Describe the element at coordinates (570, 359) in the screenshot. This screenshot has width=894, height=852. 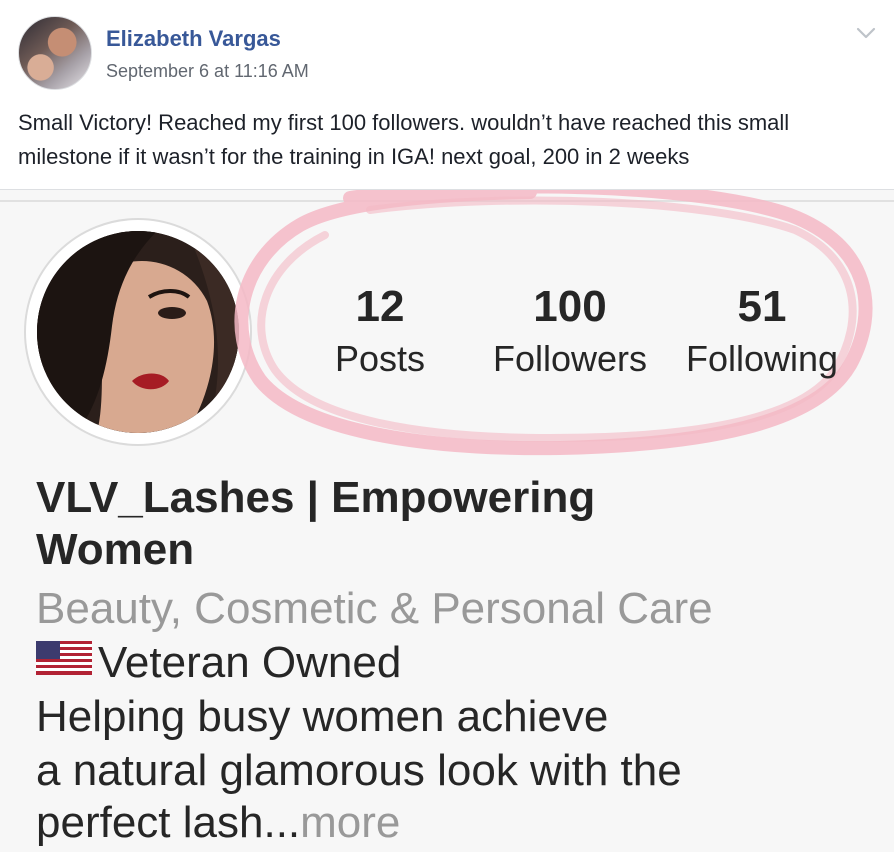
I see `followers-label: Followers` at that location.